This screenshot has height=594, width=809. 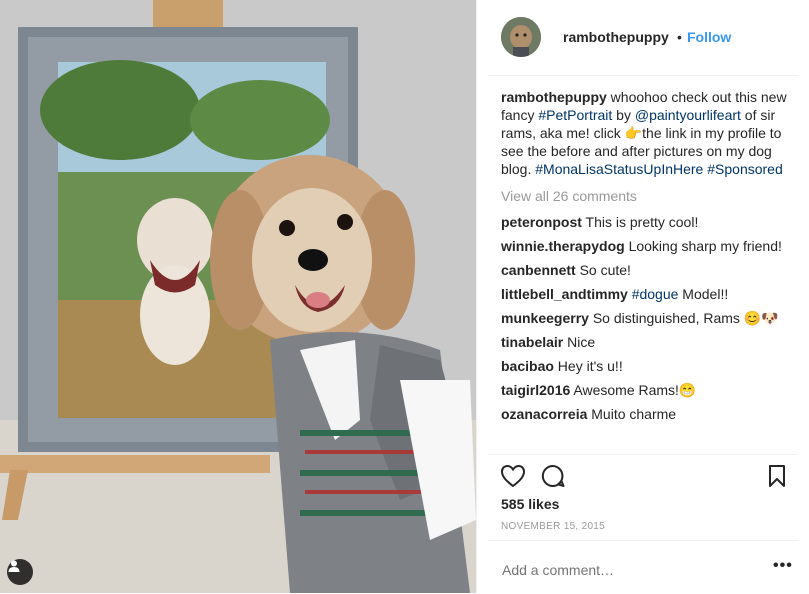 What do you see at coordinates (619, 169) in the screenshot?
I see `hashtag-link: #MonaLisaStatusUpInHere` at bounding box center [619, 169].